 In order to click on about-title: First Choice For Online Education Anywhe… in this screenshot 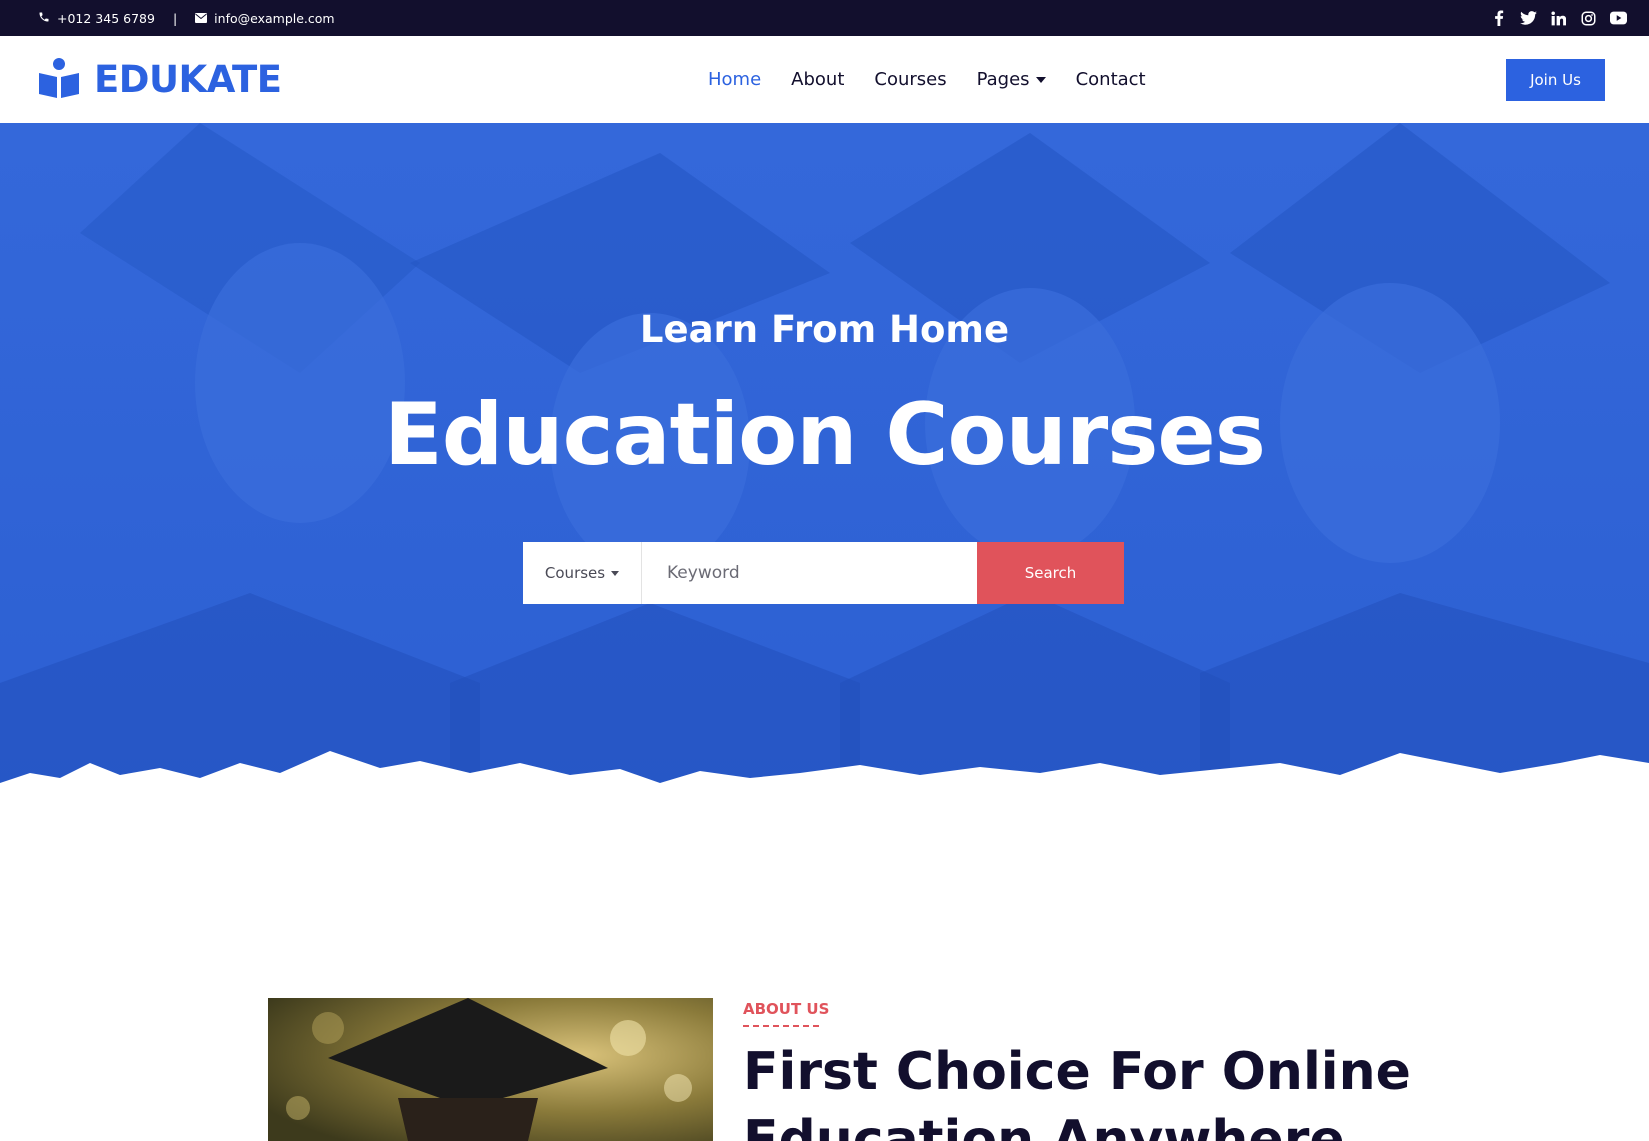, I will do `click(1077, 1091)`.